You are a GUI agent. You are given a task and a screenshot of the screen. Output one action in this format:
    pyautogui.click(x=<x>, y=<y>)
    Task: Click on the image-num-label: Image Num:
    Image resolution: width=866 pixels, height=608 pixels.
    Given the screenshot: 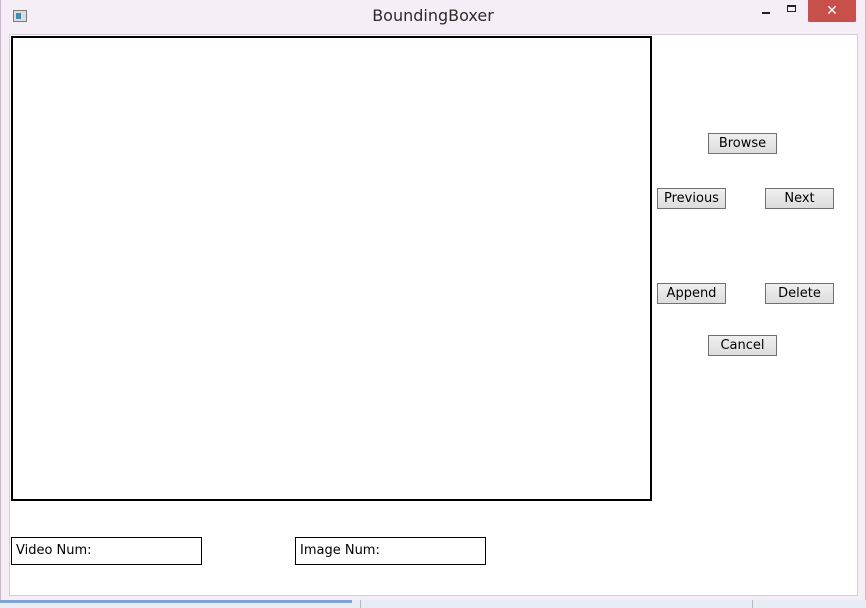 What is the action you would take?
    pyautogui.click(x=390, y=551)
    